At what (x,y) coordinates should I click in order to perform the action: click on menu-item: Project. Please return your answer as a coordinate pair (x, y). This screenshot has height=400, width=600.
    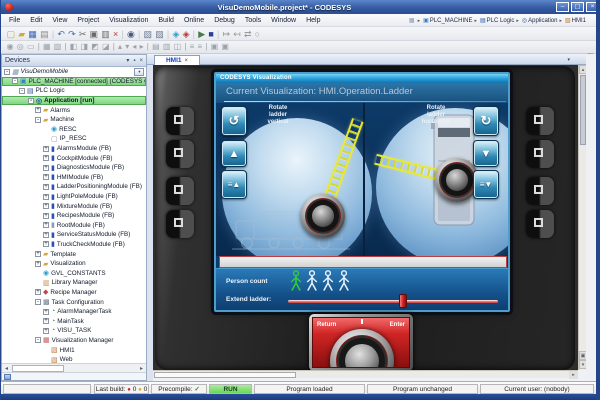
    Looking at the image, I should click on (88, 20).